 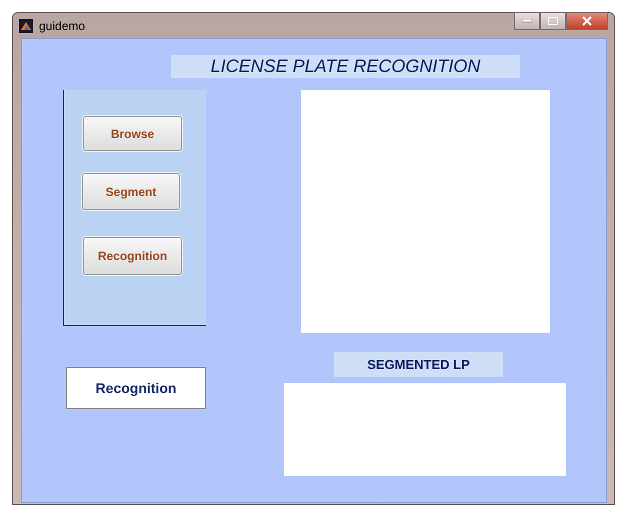 I want to click on window-title: guidemo, so click(x=62, y=25).